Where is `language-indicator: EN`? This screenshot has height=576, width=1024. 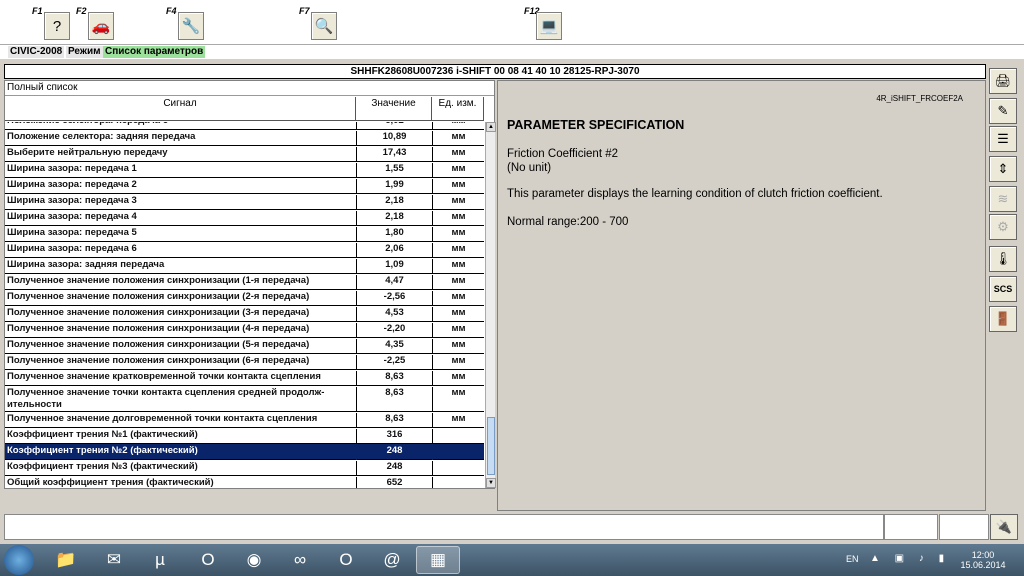 language-indicator: EN is located at coordinates (852, 559).